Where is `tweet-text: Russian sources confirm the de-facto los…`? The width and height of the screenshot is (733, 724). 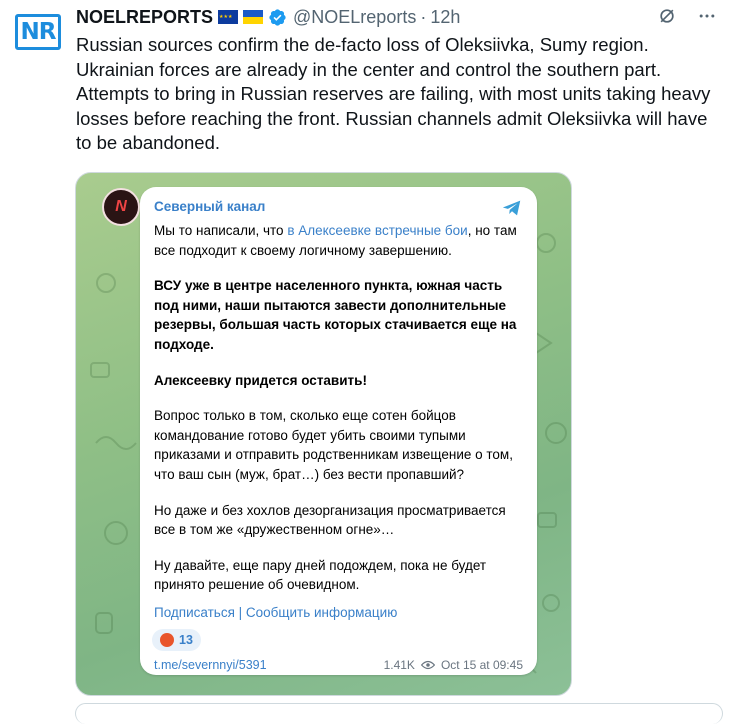 tweet-text: Russian sources confirm the de-facto los… is located at coordinates (393, 93).